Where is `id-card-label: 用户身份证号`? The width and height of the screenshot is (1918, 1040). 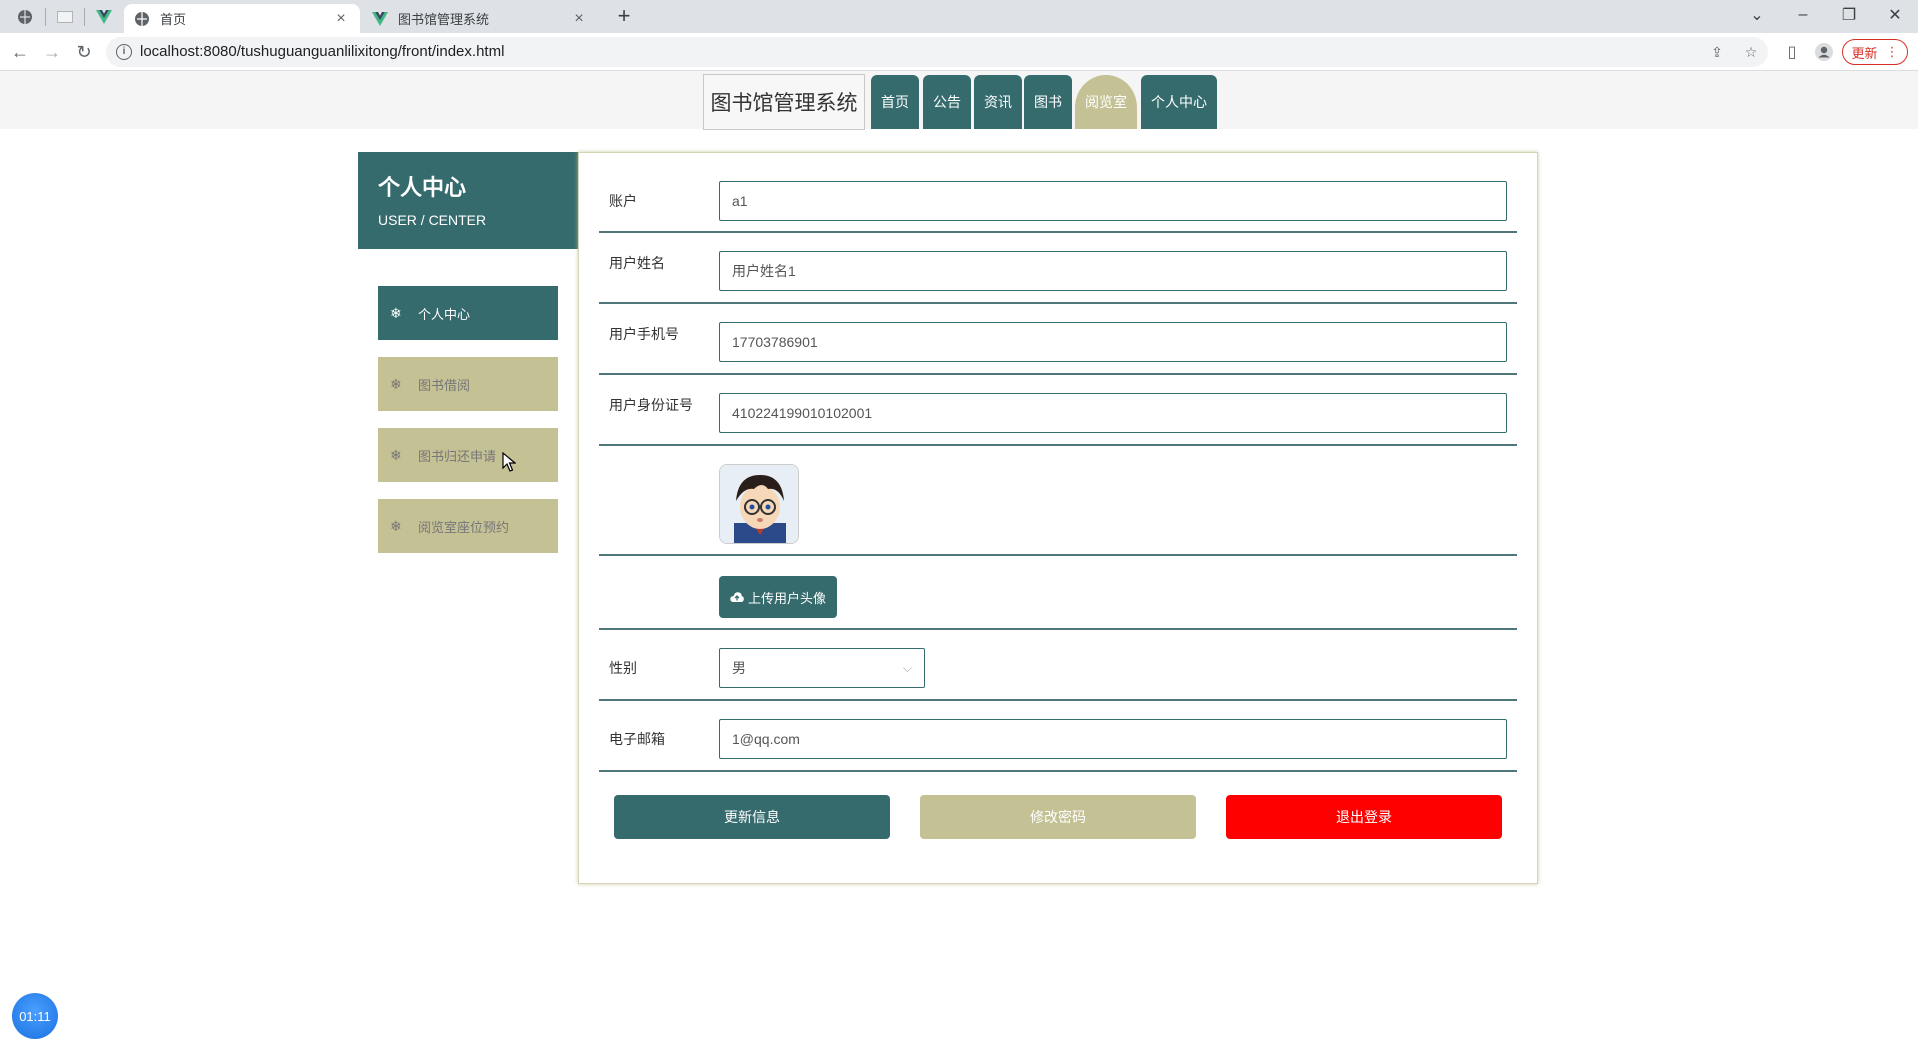 id-card-label: 用户身份证号 is located at coordinates (651, 405).